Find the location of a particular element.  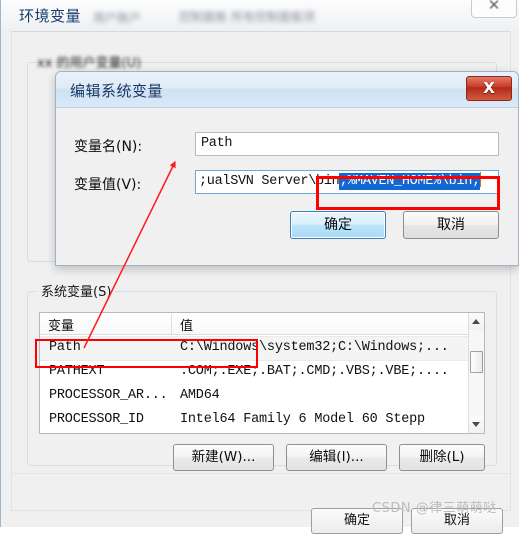

scrollbar-thumb is located at coordinates (476, 362).